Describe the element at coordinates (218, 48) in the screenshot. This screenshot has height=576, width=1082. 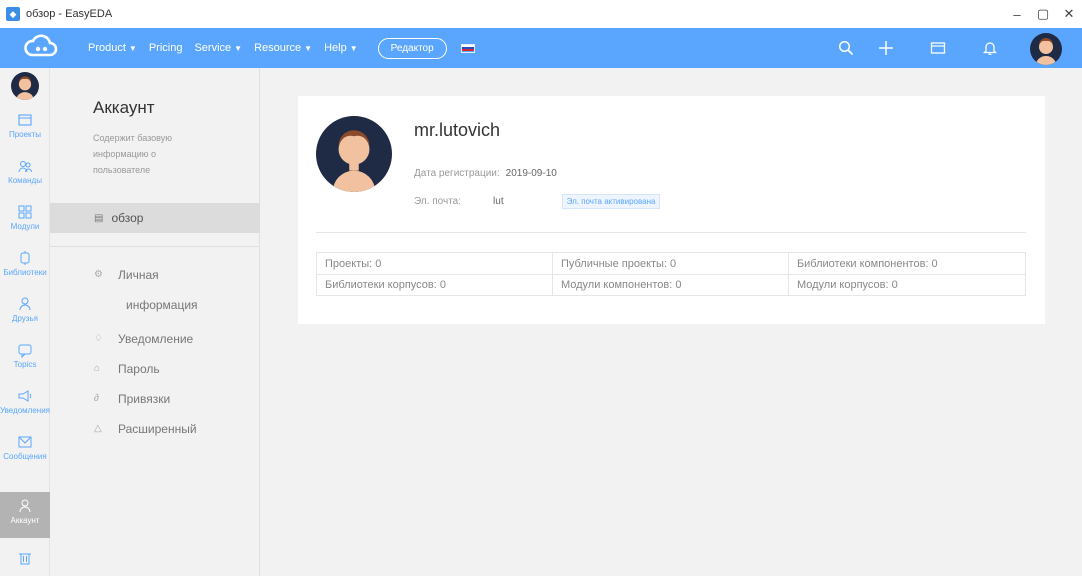
I see `menu-service: Service ▼` at that location.